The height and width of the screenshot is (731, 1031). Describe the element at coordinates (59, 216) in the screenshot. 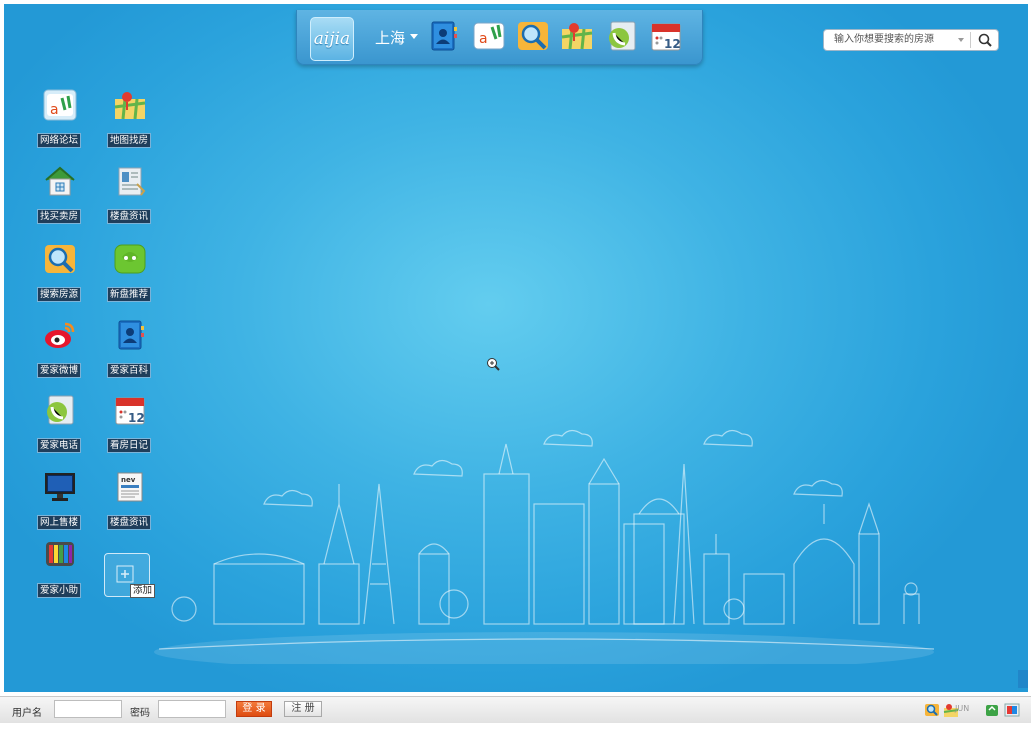

I see `desktop-icon-label: 找买卖房` at that location.